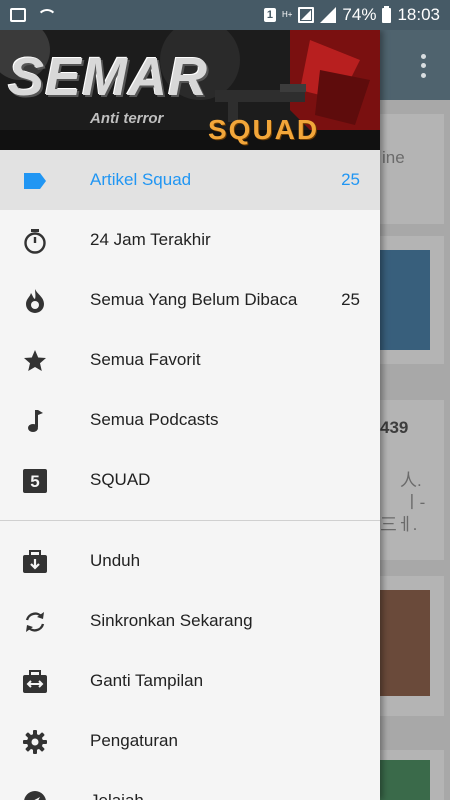  Describe the element at coordinates (35, 301) in the screenshot. I see `flame-icon` at that location.